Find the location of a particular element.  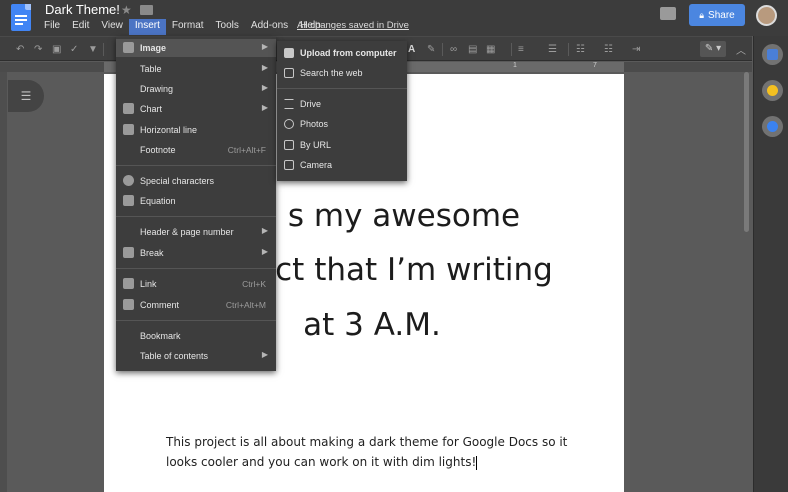

submenu-item-label: Search the web is located at coordinates (331, 73).